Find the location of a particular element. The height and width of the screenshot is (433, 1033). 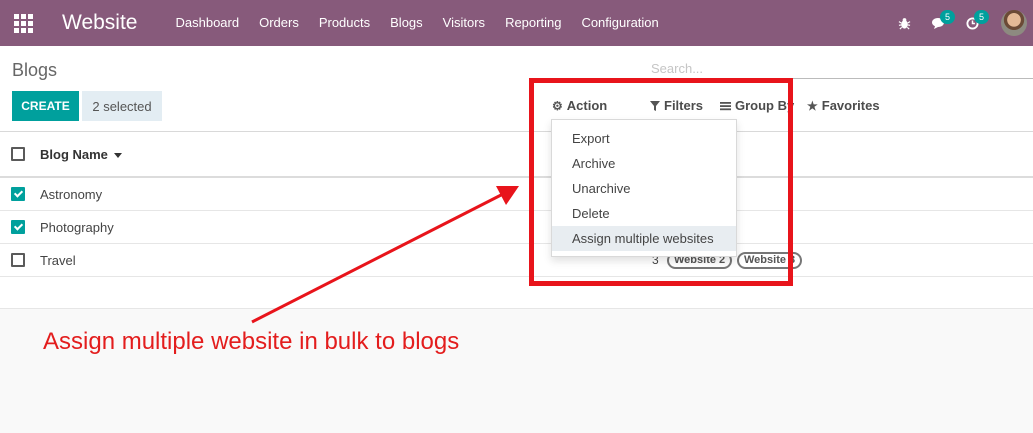

annotation-arrow-icon is located at coordinates (385, 255).